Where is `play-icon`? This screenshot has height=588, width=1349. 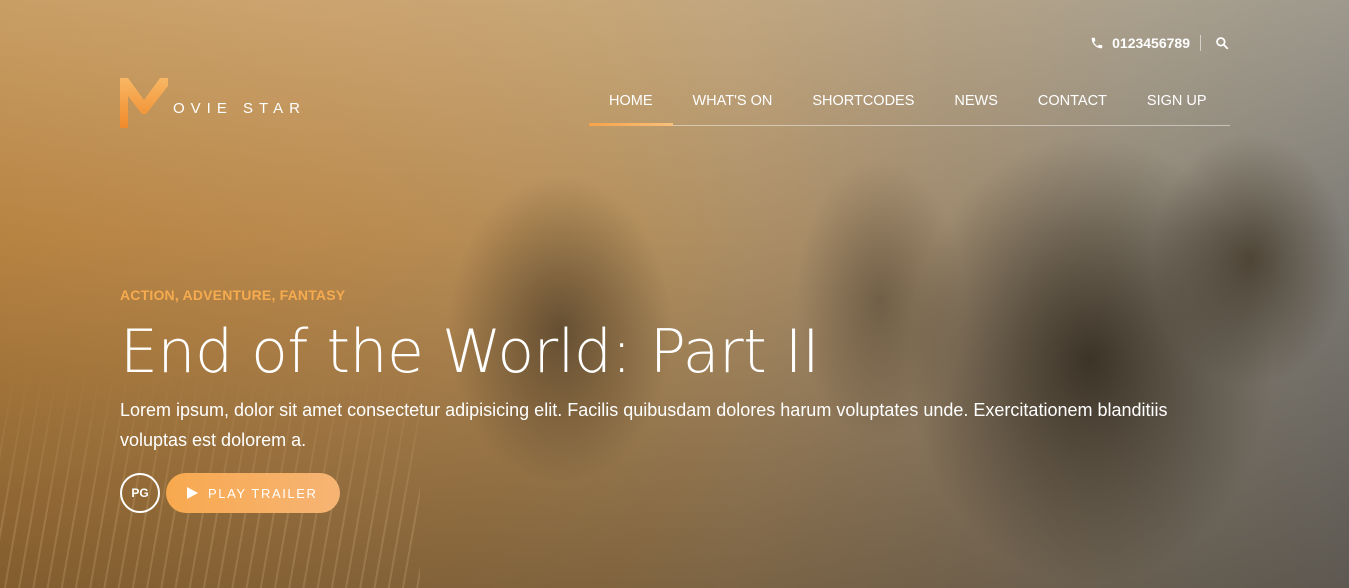
play-icon is located at coordinates (192, 493).